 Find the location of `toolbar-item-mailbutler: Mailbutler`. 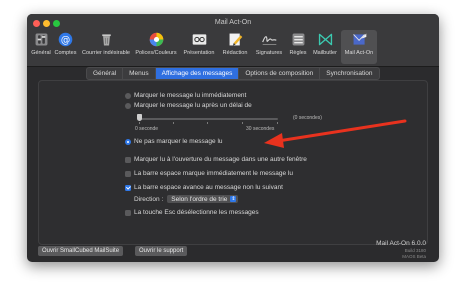

toolbar-item-mailbutler: Mailbutler is located at coordinates (325, 47).